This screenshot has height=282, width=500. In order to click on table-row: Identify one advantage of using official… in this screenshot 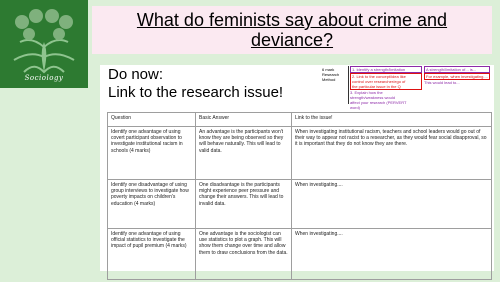, I will do `click(299, 254)`.